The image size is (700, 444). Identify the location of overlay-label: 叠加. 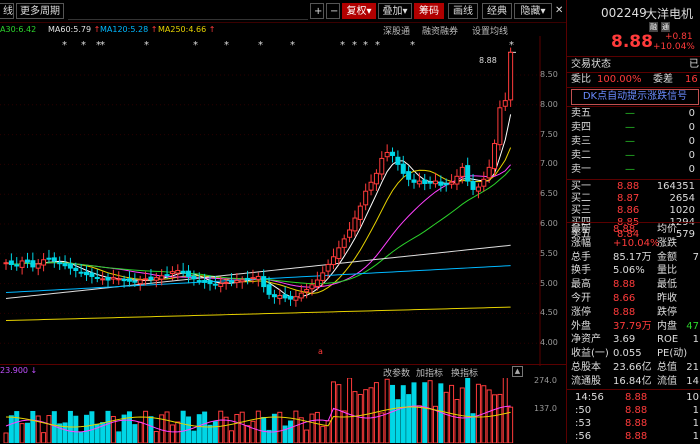
(392, 11).